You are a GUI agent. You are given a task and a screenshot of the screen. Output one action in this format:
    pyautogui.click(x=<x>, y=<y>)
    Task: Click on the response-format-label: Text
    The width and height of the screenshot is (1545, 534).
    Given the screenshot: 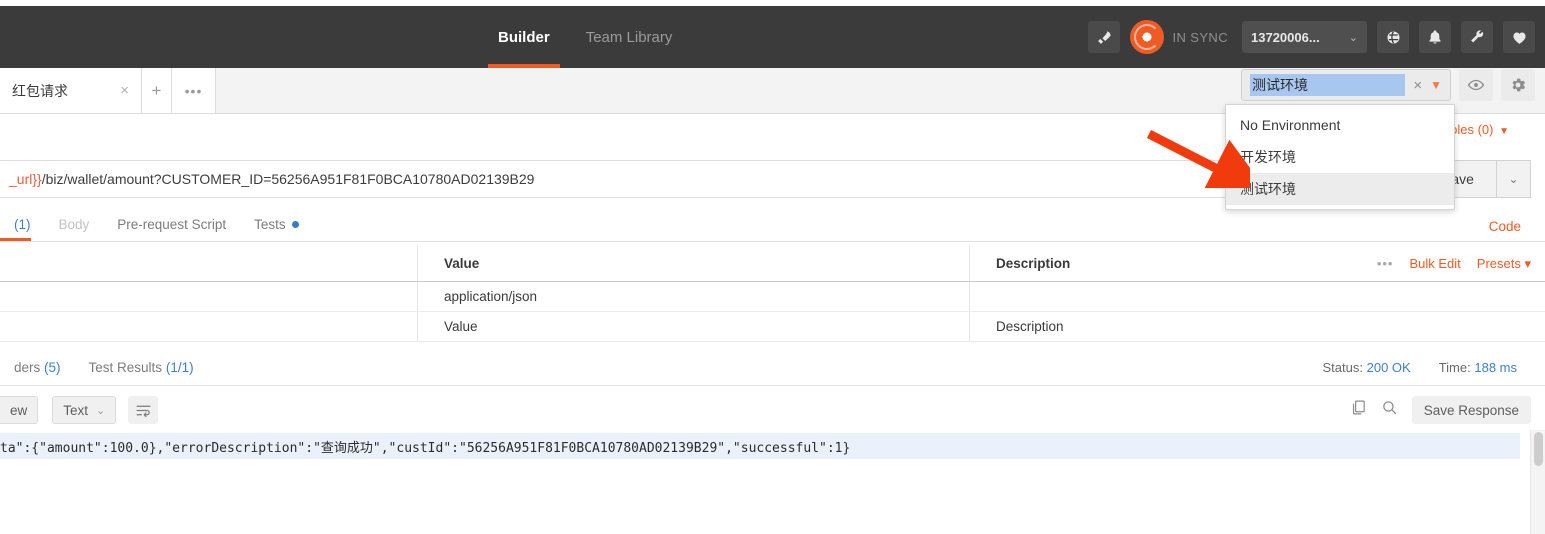 What is the action you would take?
    pyautogui.click(x=76, y=410)
    